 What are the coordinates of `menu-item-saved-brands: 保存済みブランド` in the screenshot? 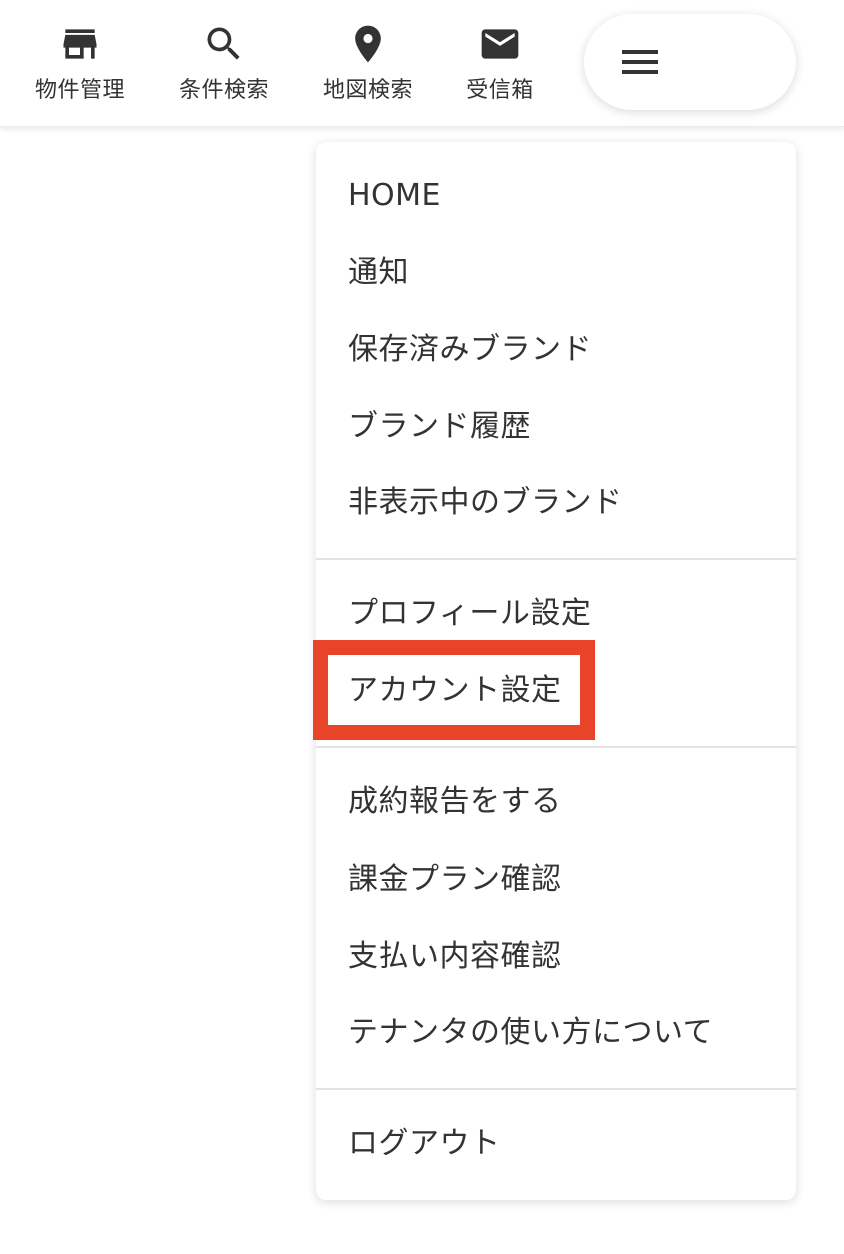 It's located at (470, 350).